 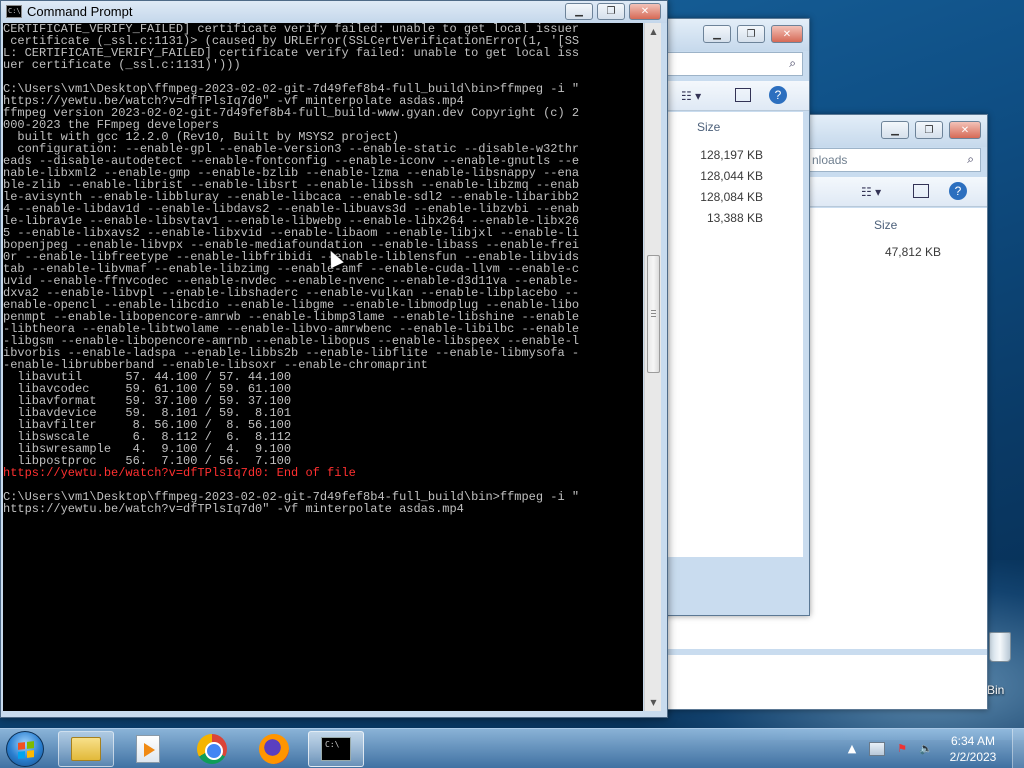 What do you see at coordinates (902, 749) in the screenshot?
I see `action-center-flag-icon: ⚑` at bounding box center [902, 749].